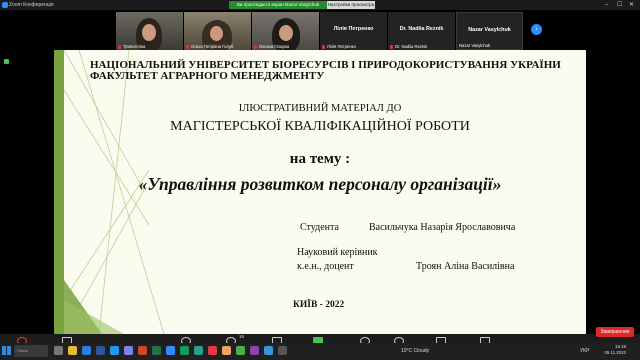 This screenshot has width=640, height=360. What do you see at coordinates (319, 227) in the screenshot?
I see `student-label: Студента` at bounding box center [319, 227].